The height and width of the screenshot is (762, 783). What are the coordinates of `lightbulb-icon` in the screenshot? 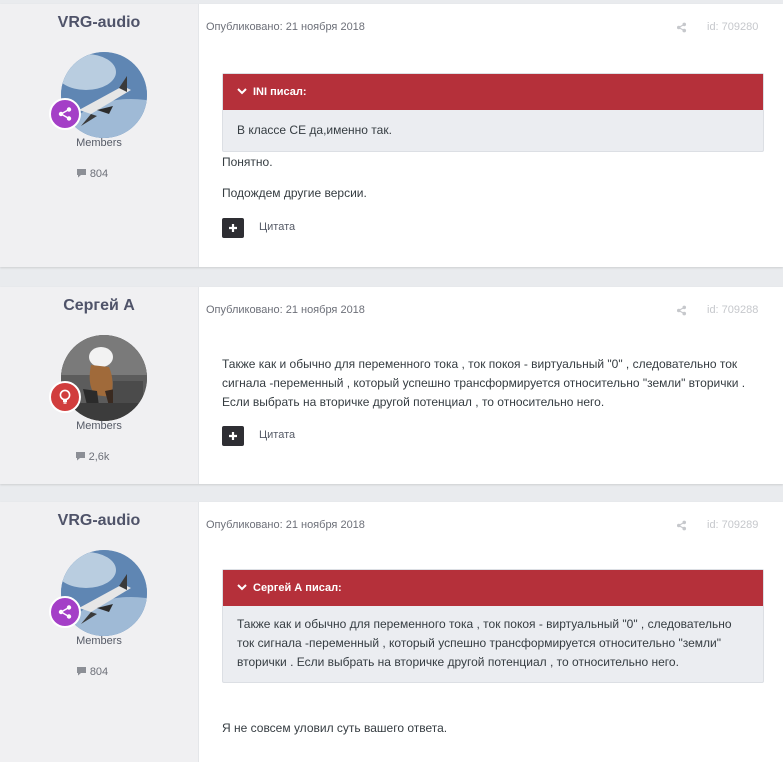 It's located at (65, 396).